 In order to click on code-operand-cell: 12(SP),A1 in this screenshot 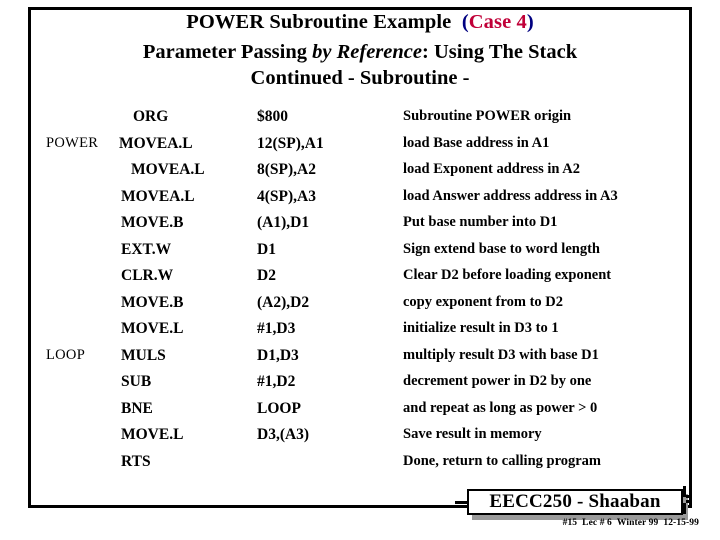, I will do `click(290, 143)`.